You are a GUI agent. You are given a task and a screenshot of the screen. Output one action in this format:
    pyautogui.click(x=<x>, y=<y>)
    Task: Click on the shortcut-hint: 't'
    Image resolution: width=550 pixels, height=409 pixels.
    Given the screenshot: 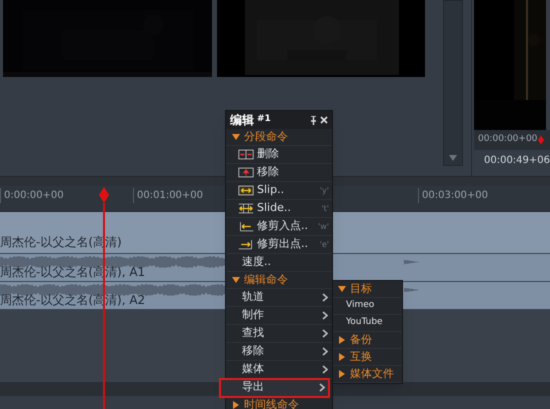 What is the action you would take?
    pyautogui.click(x=325, y=208)
    